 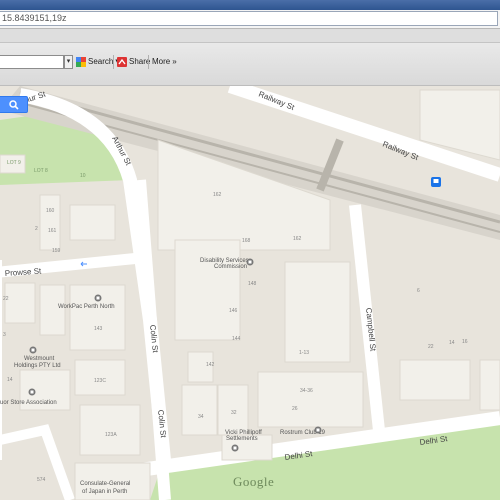 I want to click on lot-number: 144, so click(x=236, y=339).